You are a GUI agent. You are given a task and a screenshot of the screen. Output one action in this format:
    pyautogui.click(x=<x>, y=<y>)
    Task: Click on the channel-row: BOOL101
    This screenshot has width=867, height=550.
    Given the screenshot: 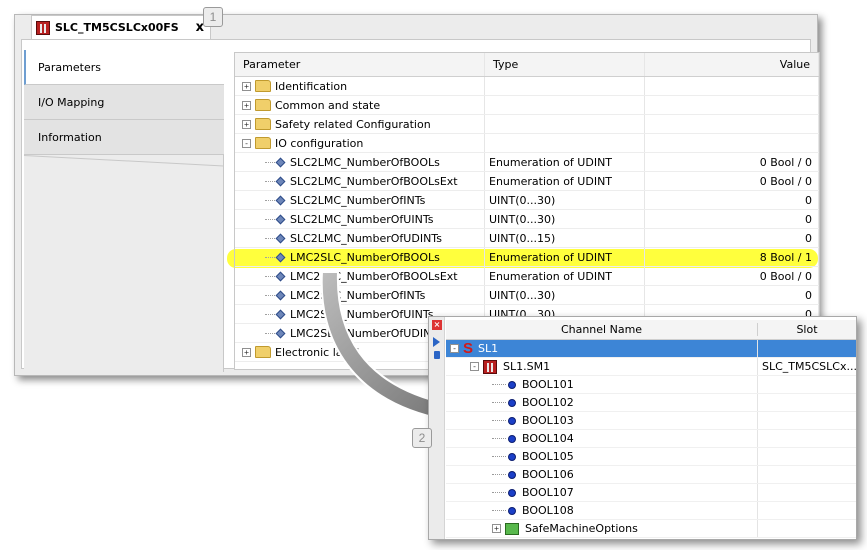 What is the action you would take?
    pyautogui.click(x=651, y=385)
    